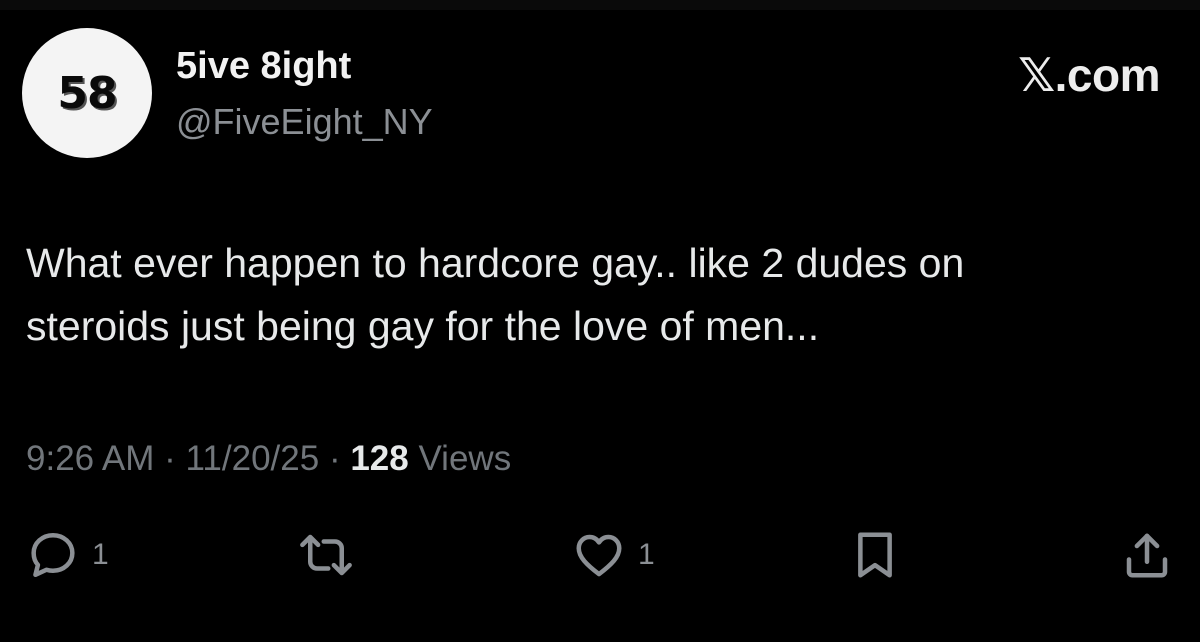  I want to click on action-bar: 1 1, so click(600, 555).